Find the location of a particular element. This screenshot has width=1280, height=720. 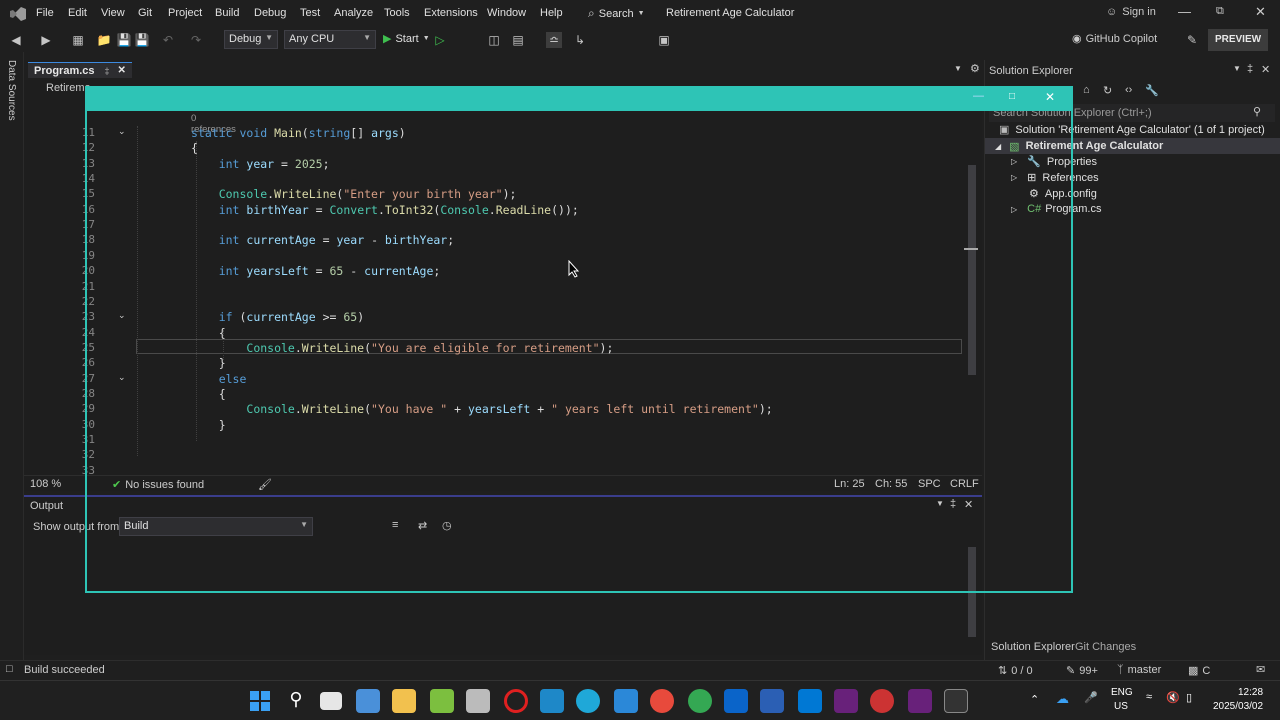

sign-in-button: ☺ Sign in is located at coordinates (1131, 12).